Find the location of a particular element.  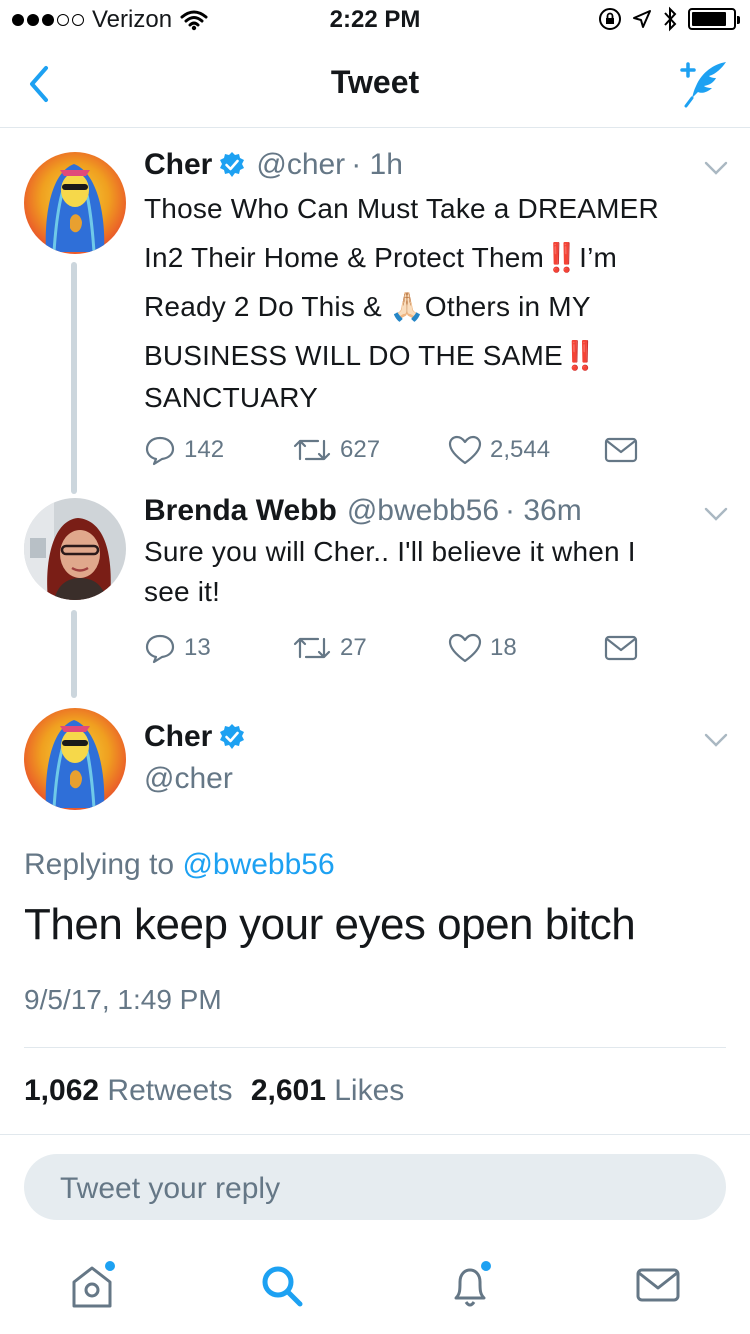

tweet-text-line: In2 Their Home & Protect Them‼️I’m is located at coordinates (381, 257).